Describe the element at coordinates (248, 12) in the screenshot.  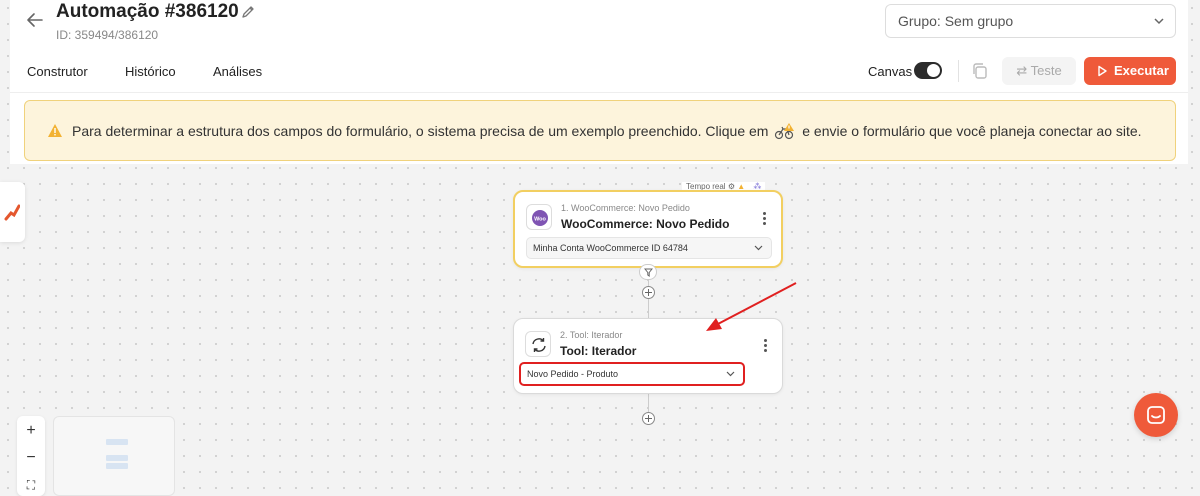
I see `pencil-icon` at that location.